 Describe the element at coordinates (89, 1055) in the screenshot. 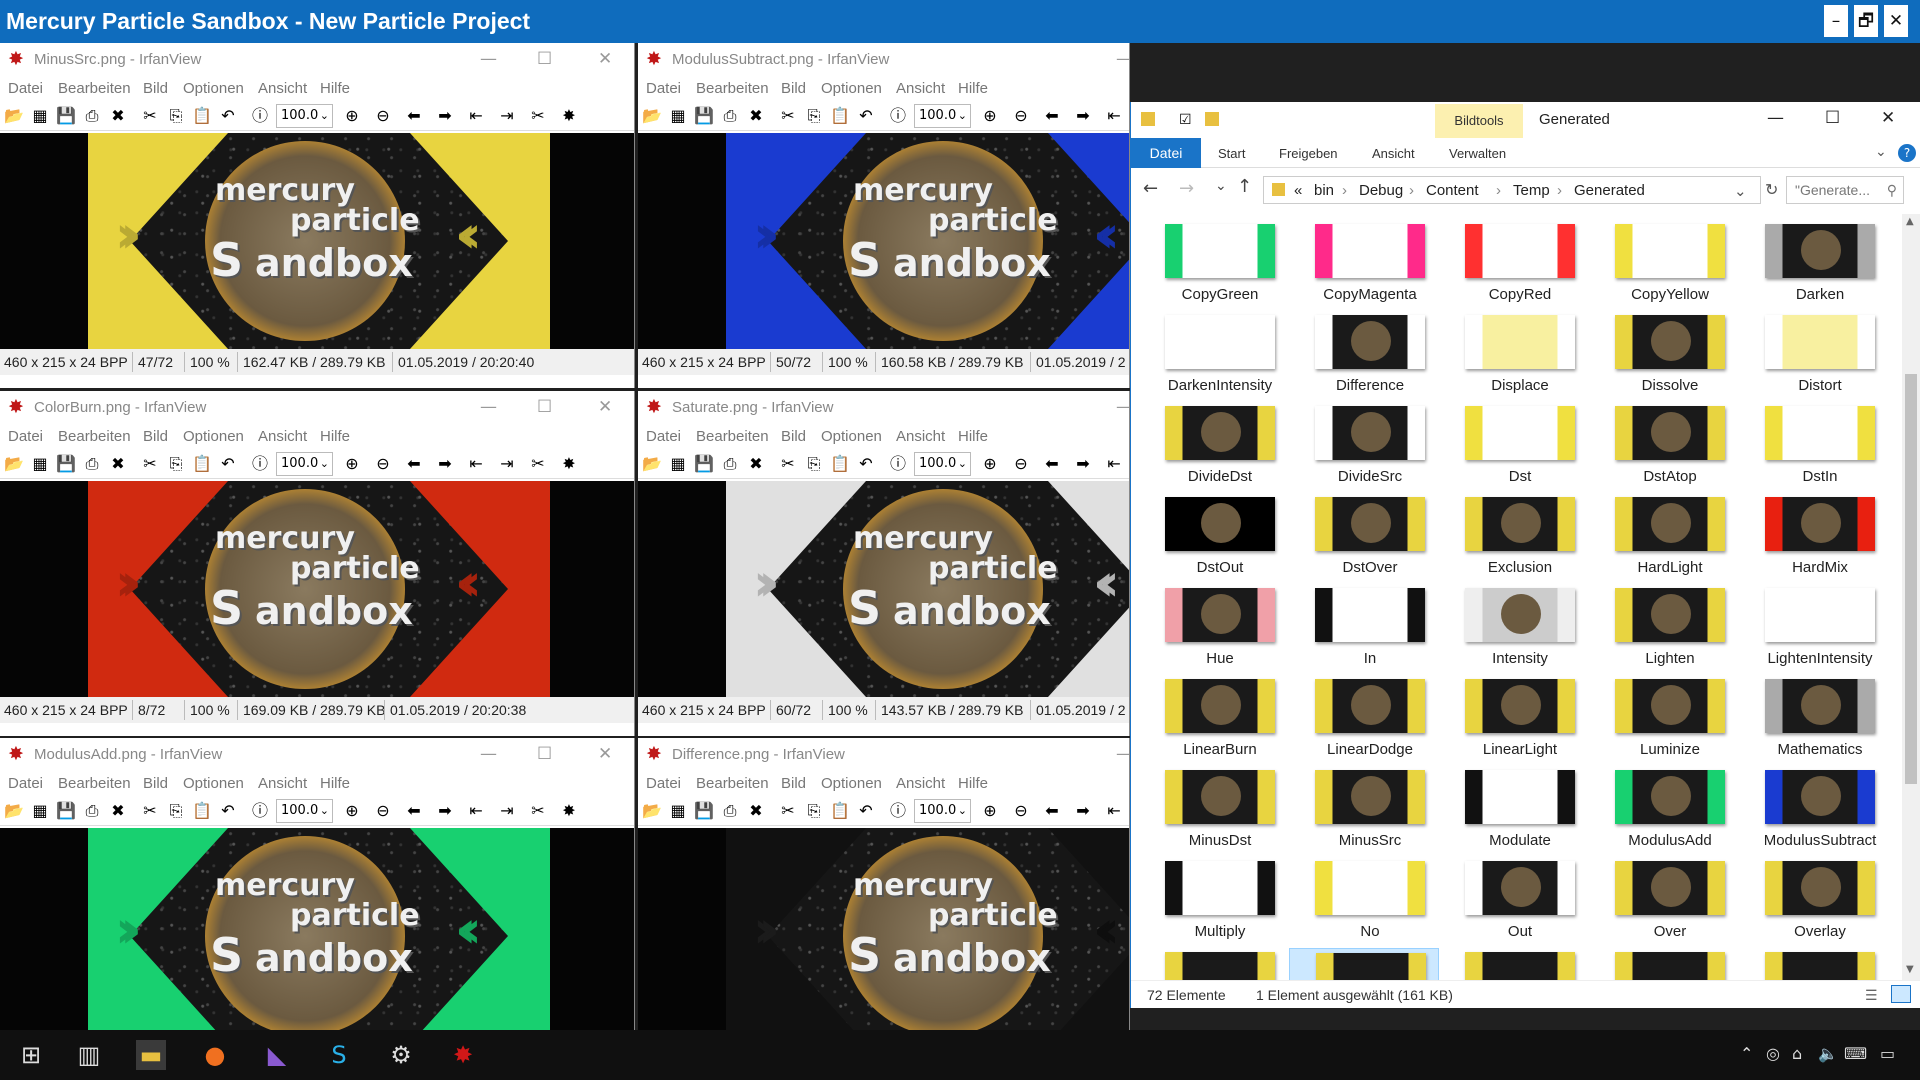

I see `task-view-icon: ▥` at that location.